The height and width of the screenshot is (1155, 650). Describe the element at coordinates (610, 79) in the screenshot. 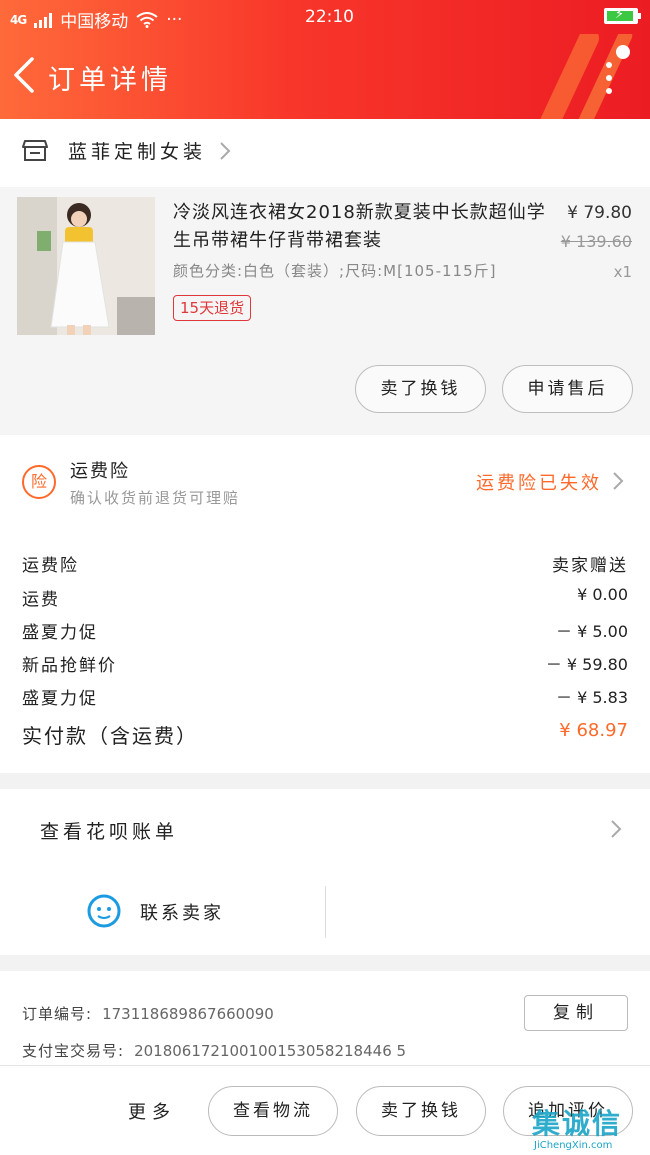

I see `more-menu-icon` at that location.